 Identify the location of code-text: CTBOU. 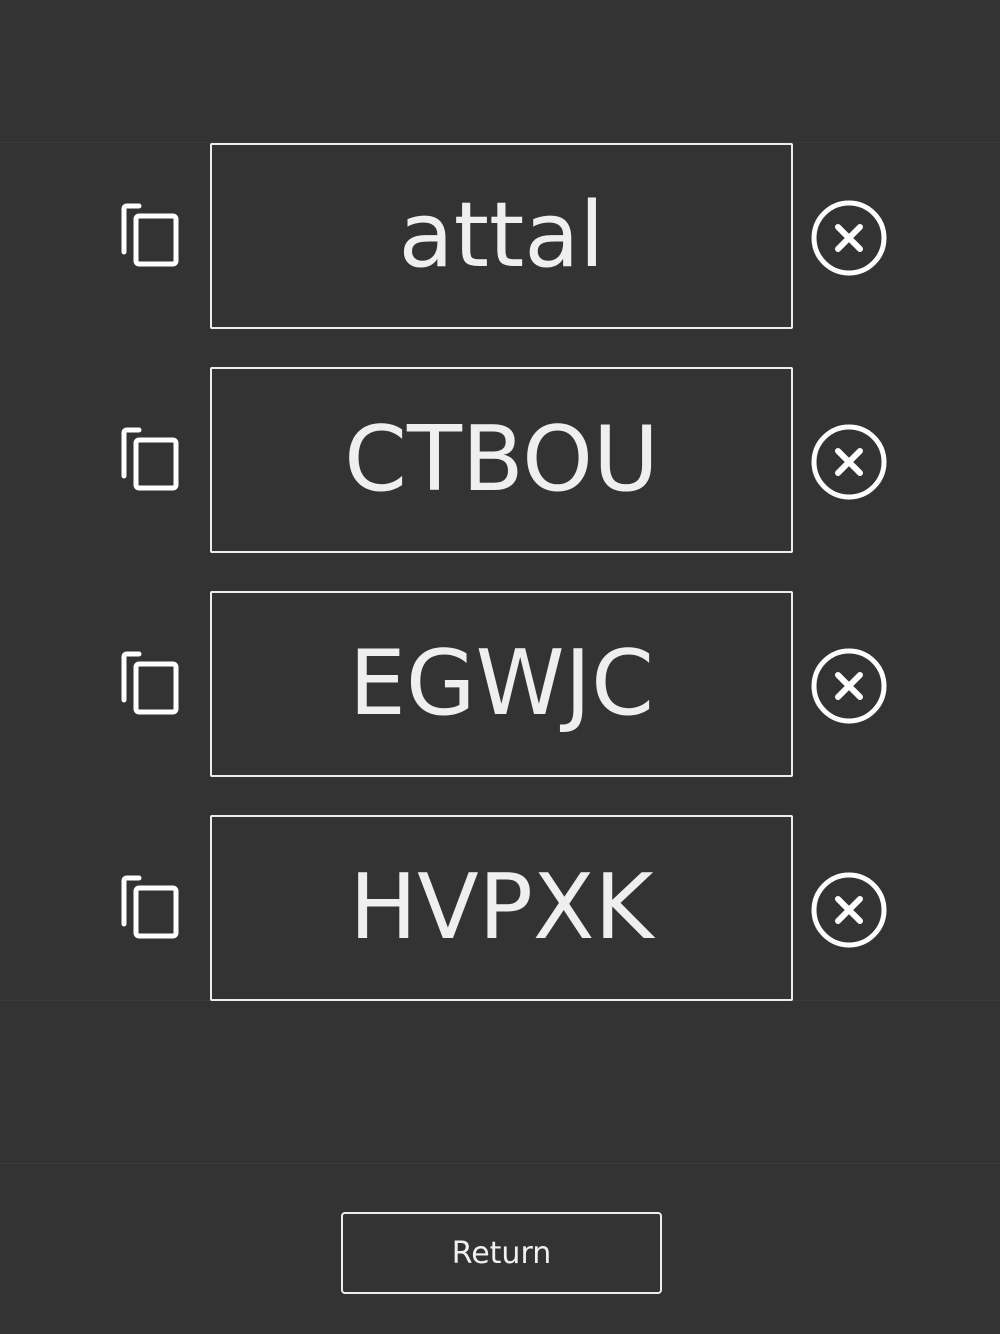
(501, 459).